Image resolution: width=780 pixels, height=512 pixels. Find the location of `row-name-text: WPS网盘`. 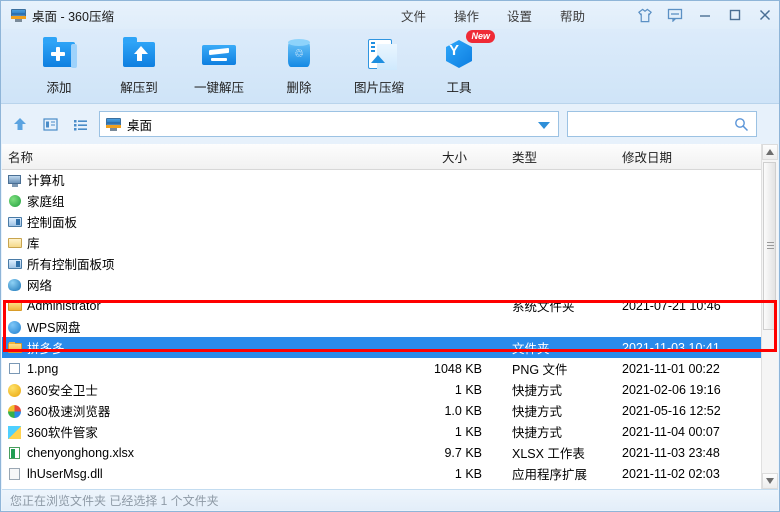

row-name-text: WPS网盘 is located at coordinates (54, 328).